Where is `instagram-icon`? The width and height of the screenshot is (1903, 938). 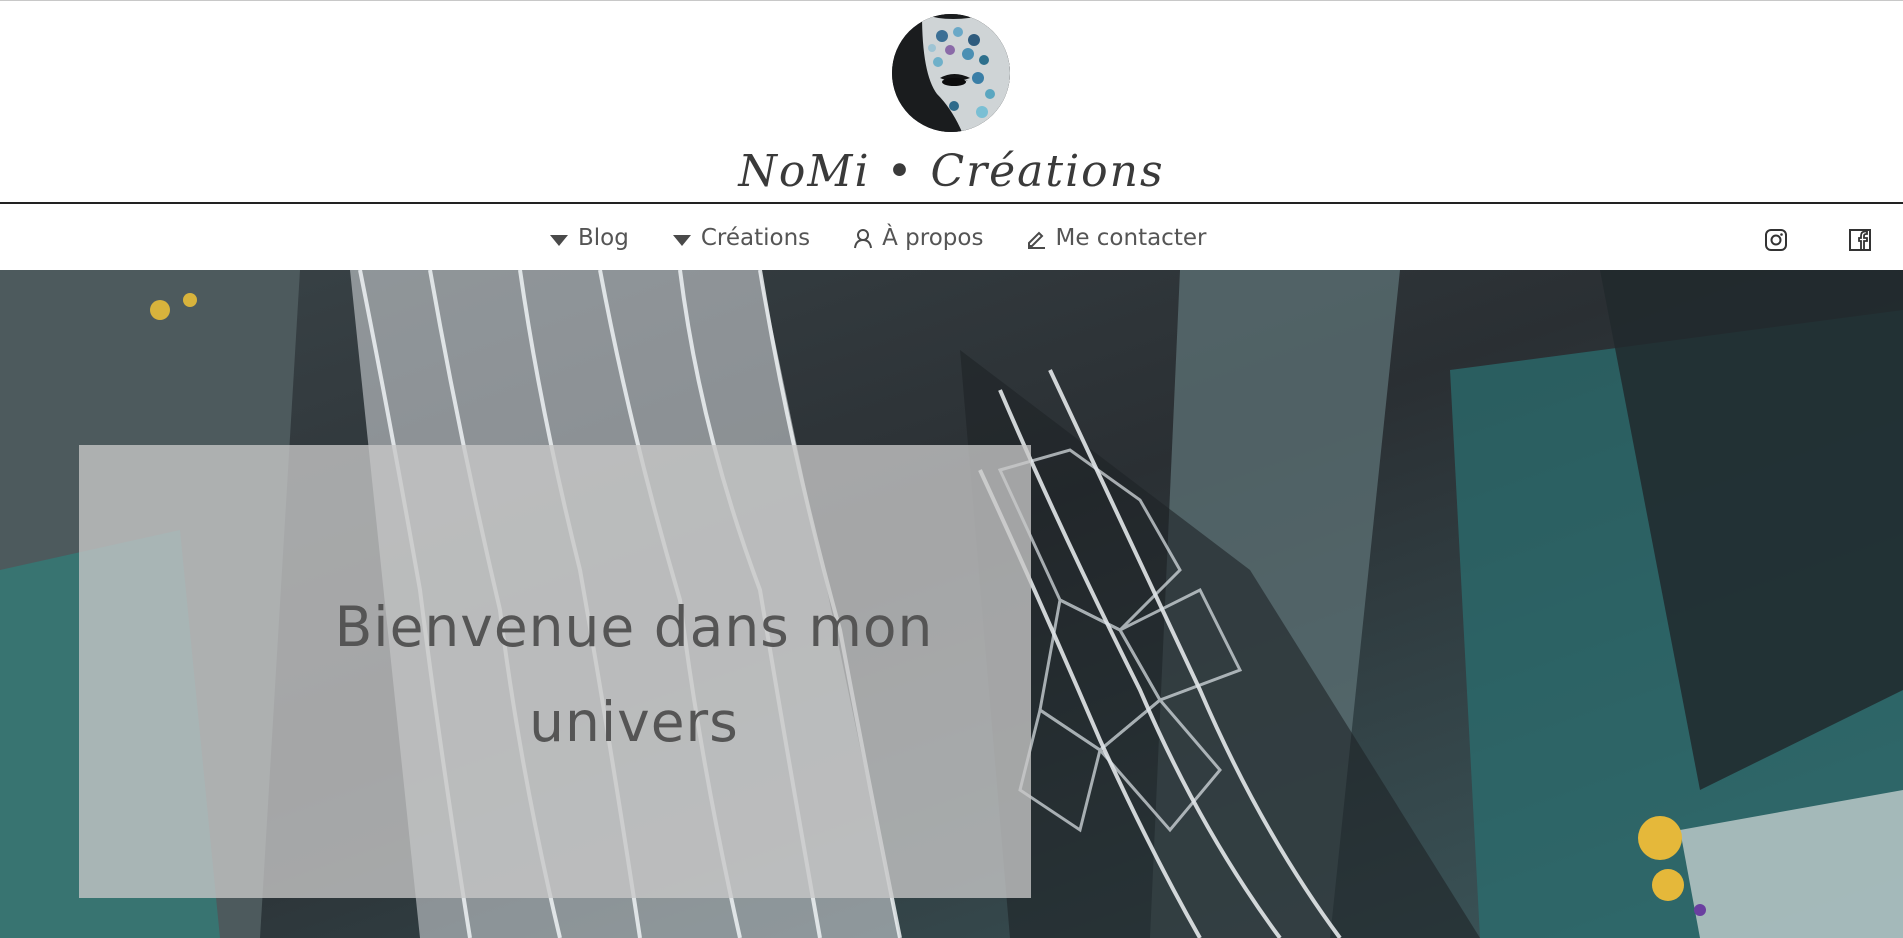
instagram-icon is located at coordinates (1776, 240).